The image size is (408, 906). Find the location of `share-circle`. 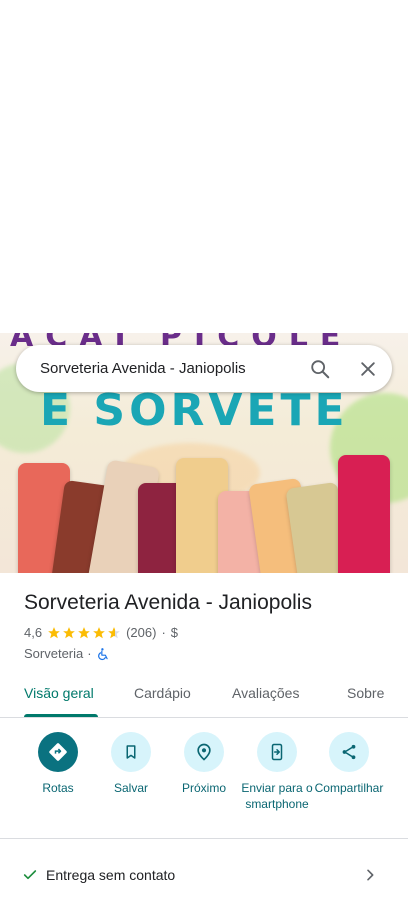

share-circle is located at coordinates (349, 752).